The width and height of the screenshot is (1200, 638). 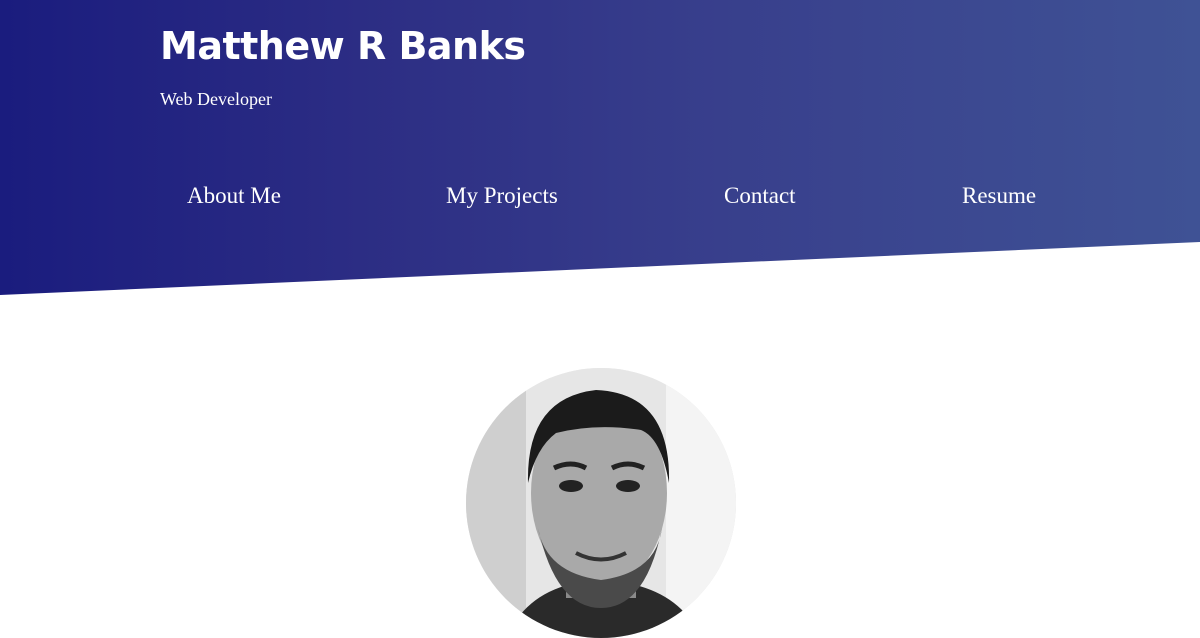 I want to click on site-subtitle: Web Developer, so click(x=216, y=99).